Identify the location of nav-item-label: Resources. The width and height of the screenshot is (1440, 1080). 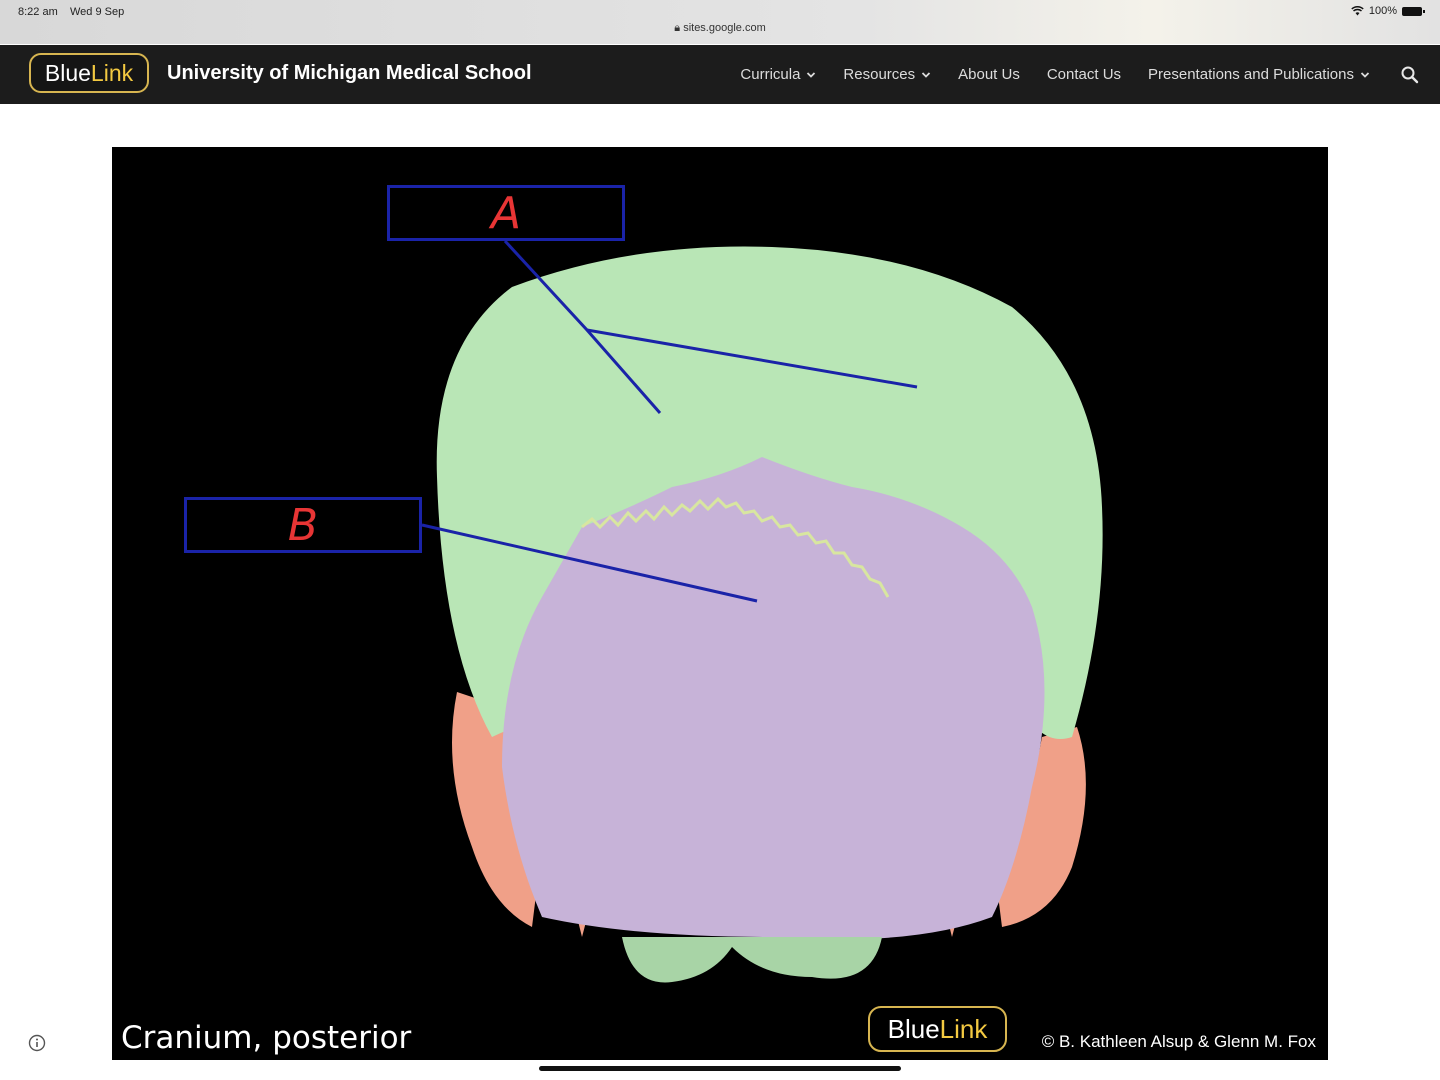
(879, 74).